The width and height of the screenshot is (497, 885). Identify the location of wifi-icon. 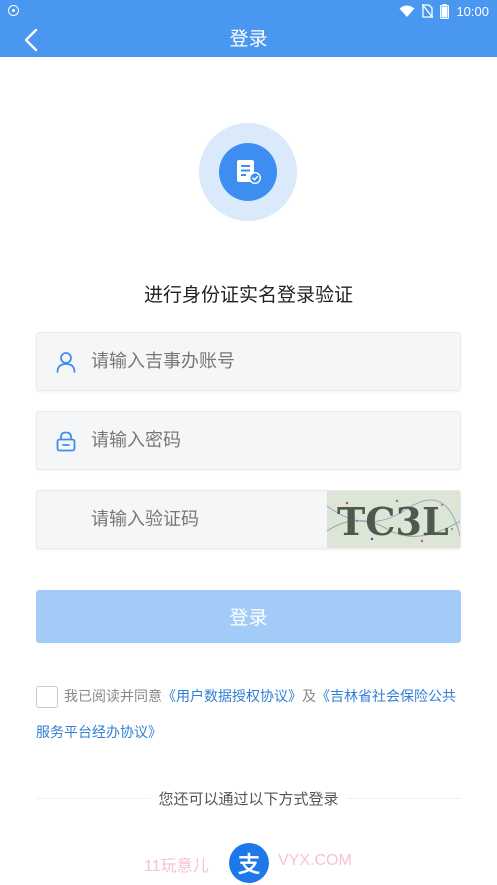
(407, 11).